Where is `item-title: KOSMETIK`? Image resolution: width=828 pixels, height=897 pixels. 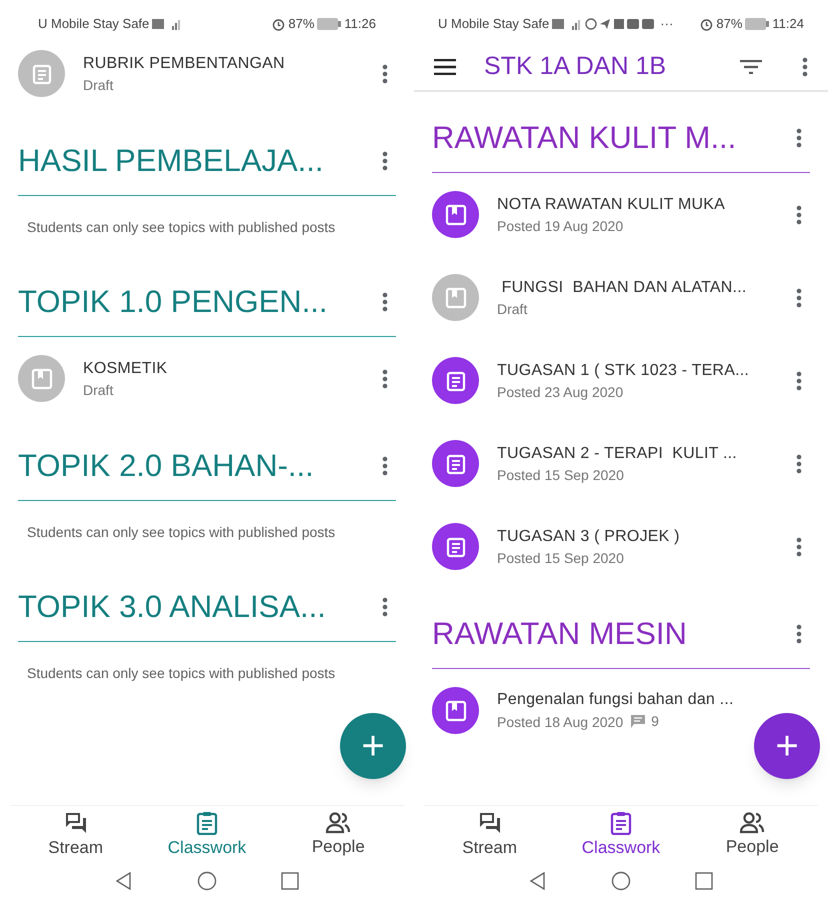 item-title: KOSMETIK is located at coordinates (223, 369).